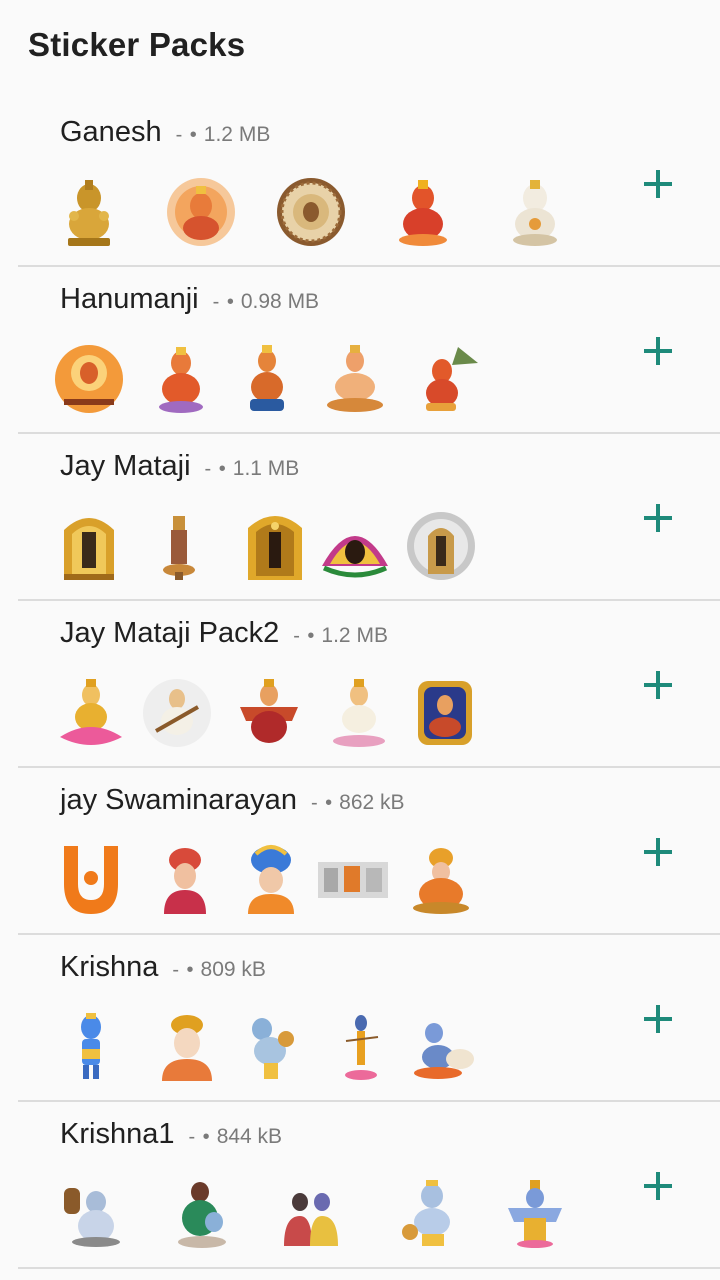 The height and width of the screenshot is (1280, 720). What do you see at coordinates (535, 213) in the screenshot?
I see `ganesh-white-idol-icon` at bounding box center [535, 213].